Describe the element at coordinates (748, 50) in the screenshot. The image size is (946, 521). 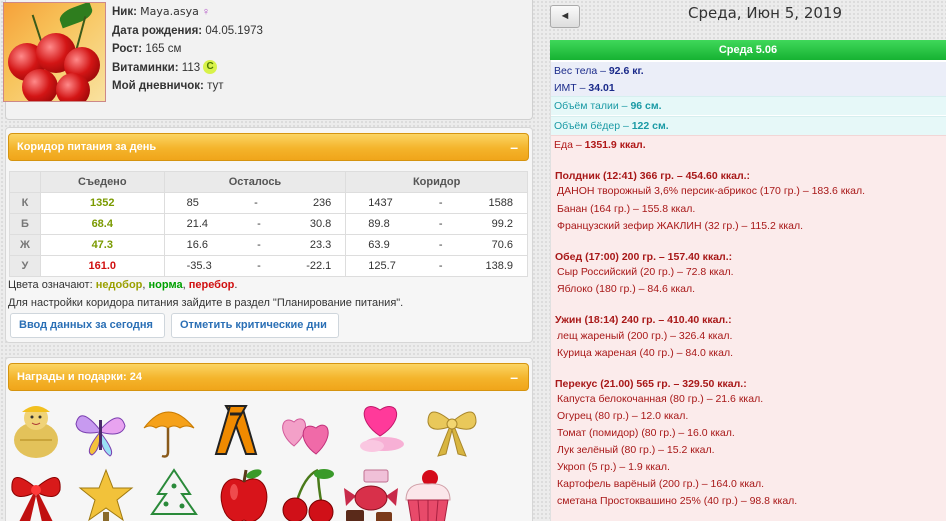
I see `day-header: Среда 5.06` at that location.